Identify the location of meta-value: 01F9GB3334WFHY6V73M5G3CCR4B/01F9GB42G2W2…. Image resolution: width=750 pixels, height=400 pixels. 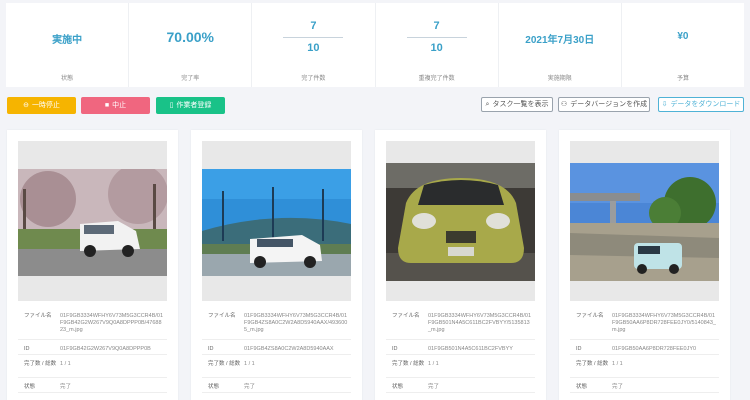
(112, 323).